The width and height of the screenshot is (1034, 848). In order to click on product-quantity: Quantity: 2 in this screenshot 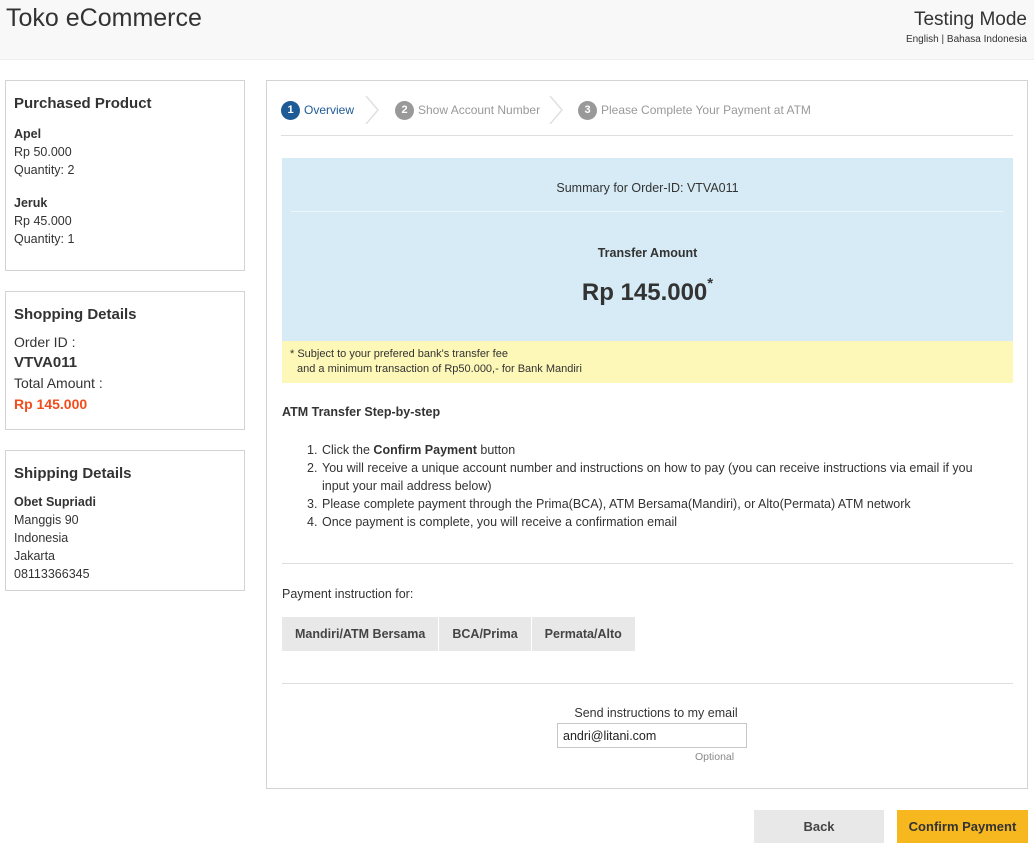, I will do `click(44, 170)`.